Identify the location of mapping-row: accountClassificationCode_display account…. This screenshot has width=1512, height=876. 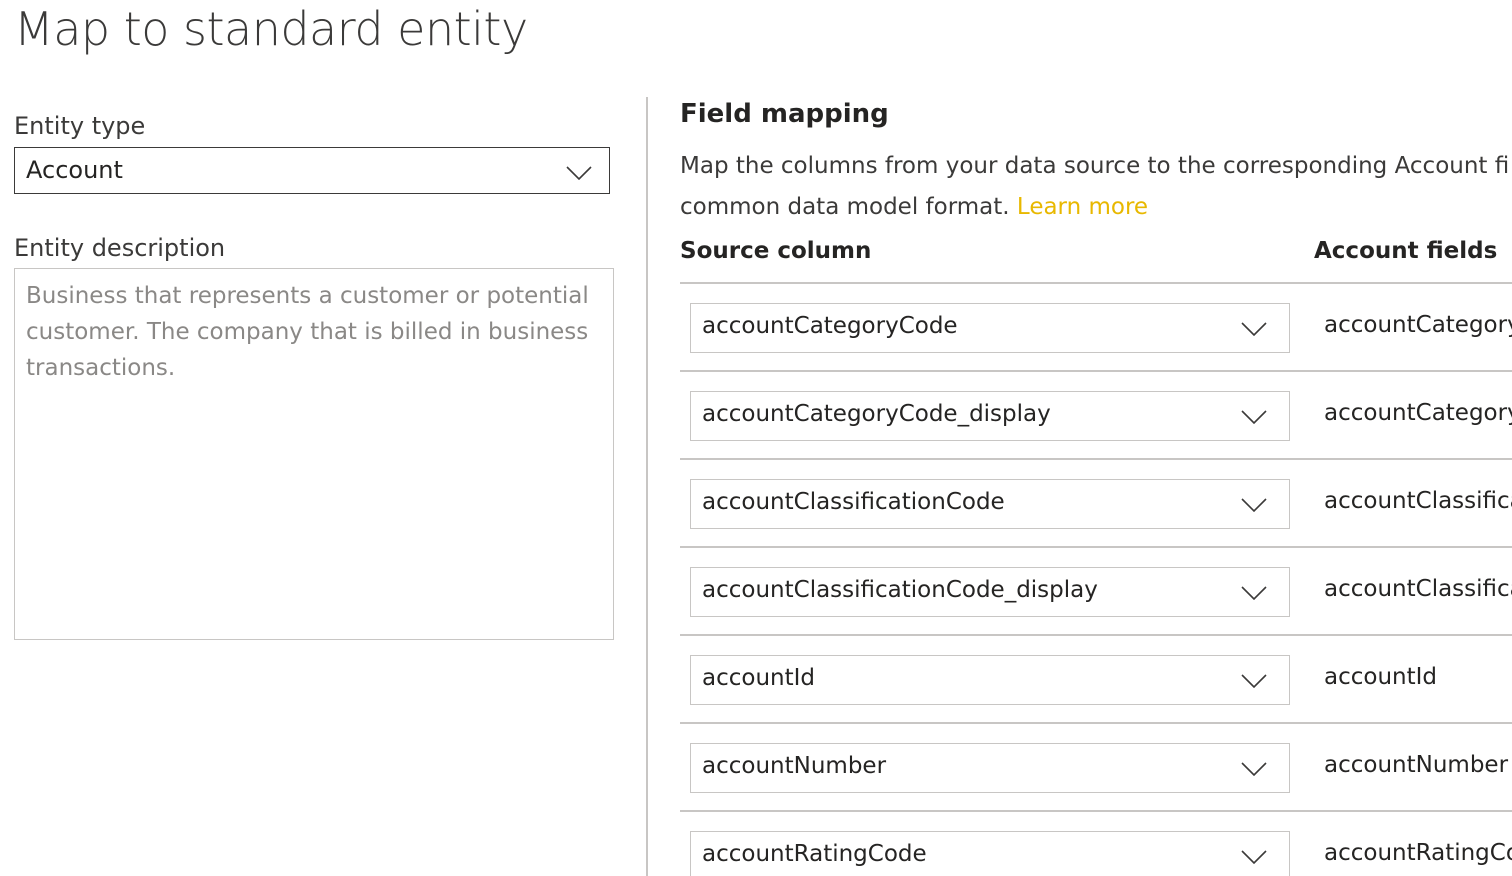
(1096, 592).